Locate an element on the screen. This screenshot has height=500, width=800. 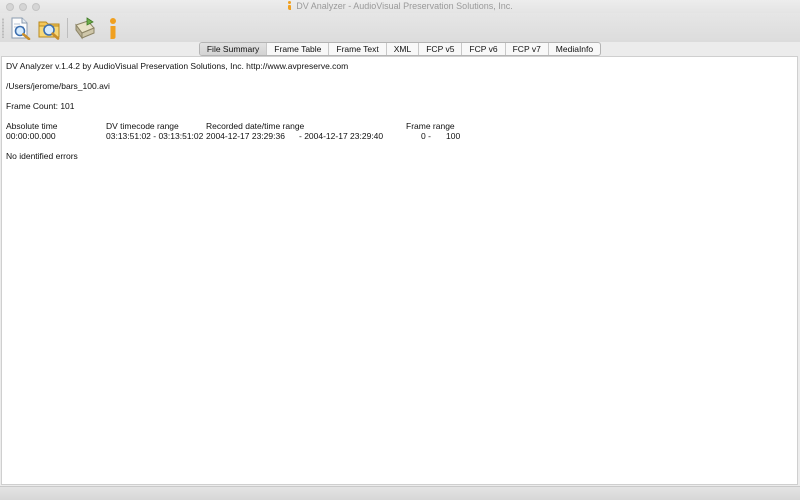
export-button is located at coordinates (85, 28).